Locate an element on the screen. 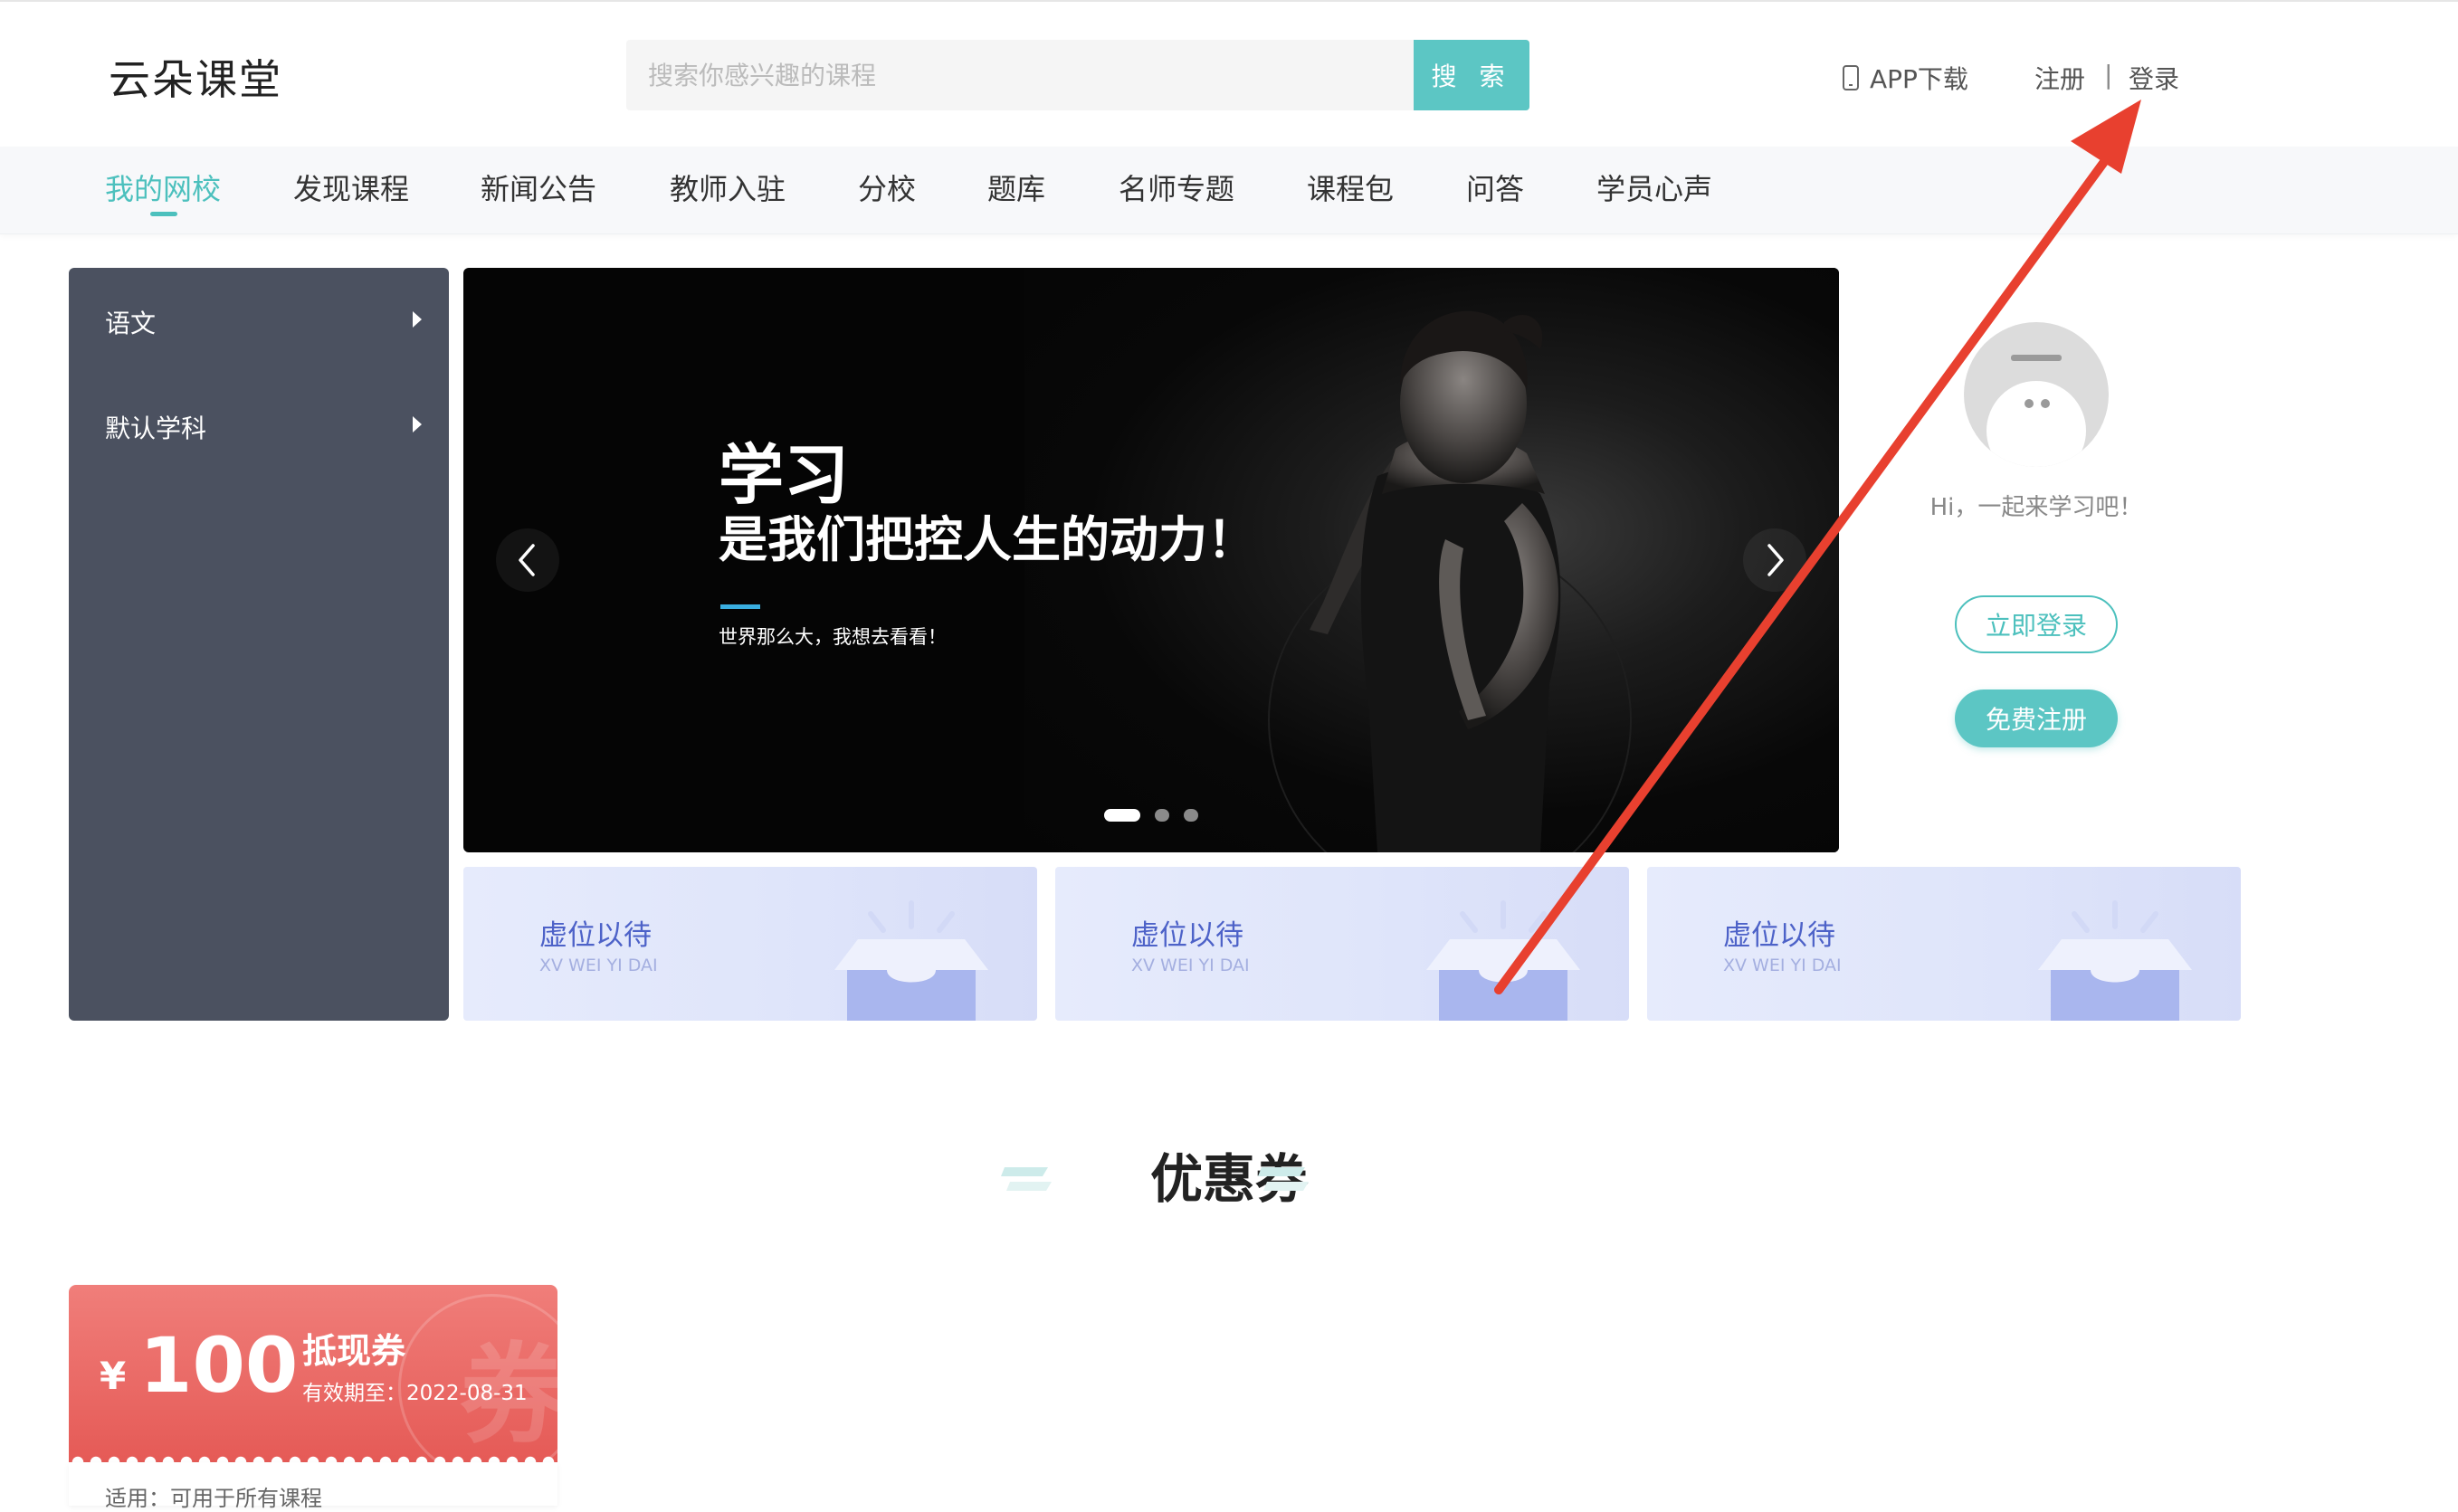  banner-accent-line is located at coordinates (740, 607).